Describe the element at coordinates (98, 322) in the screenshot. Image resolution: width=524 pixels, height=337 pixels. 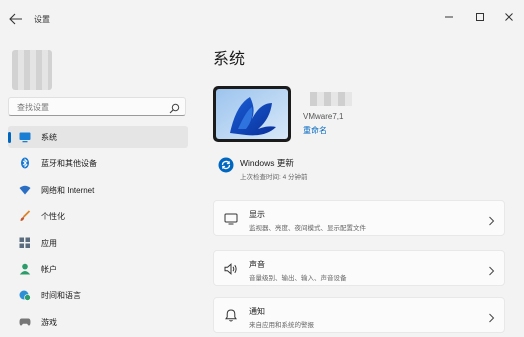
I see `sidebar-item-gaming: 游戏` at that location.